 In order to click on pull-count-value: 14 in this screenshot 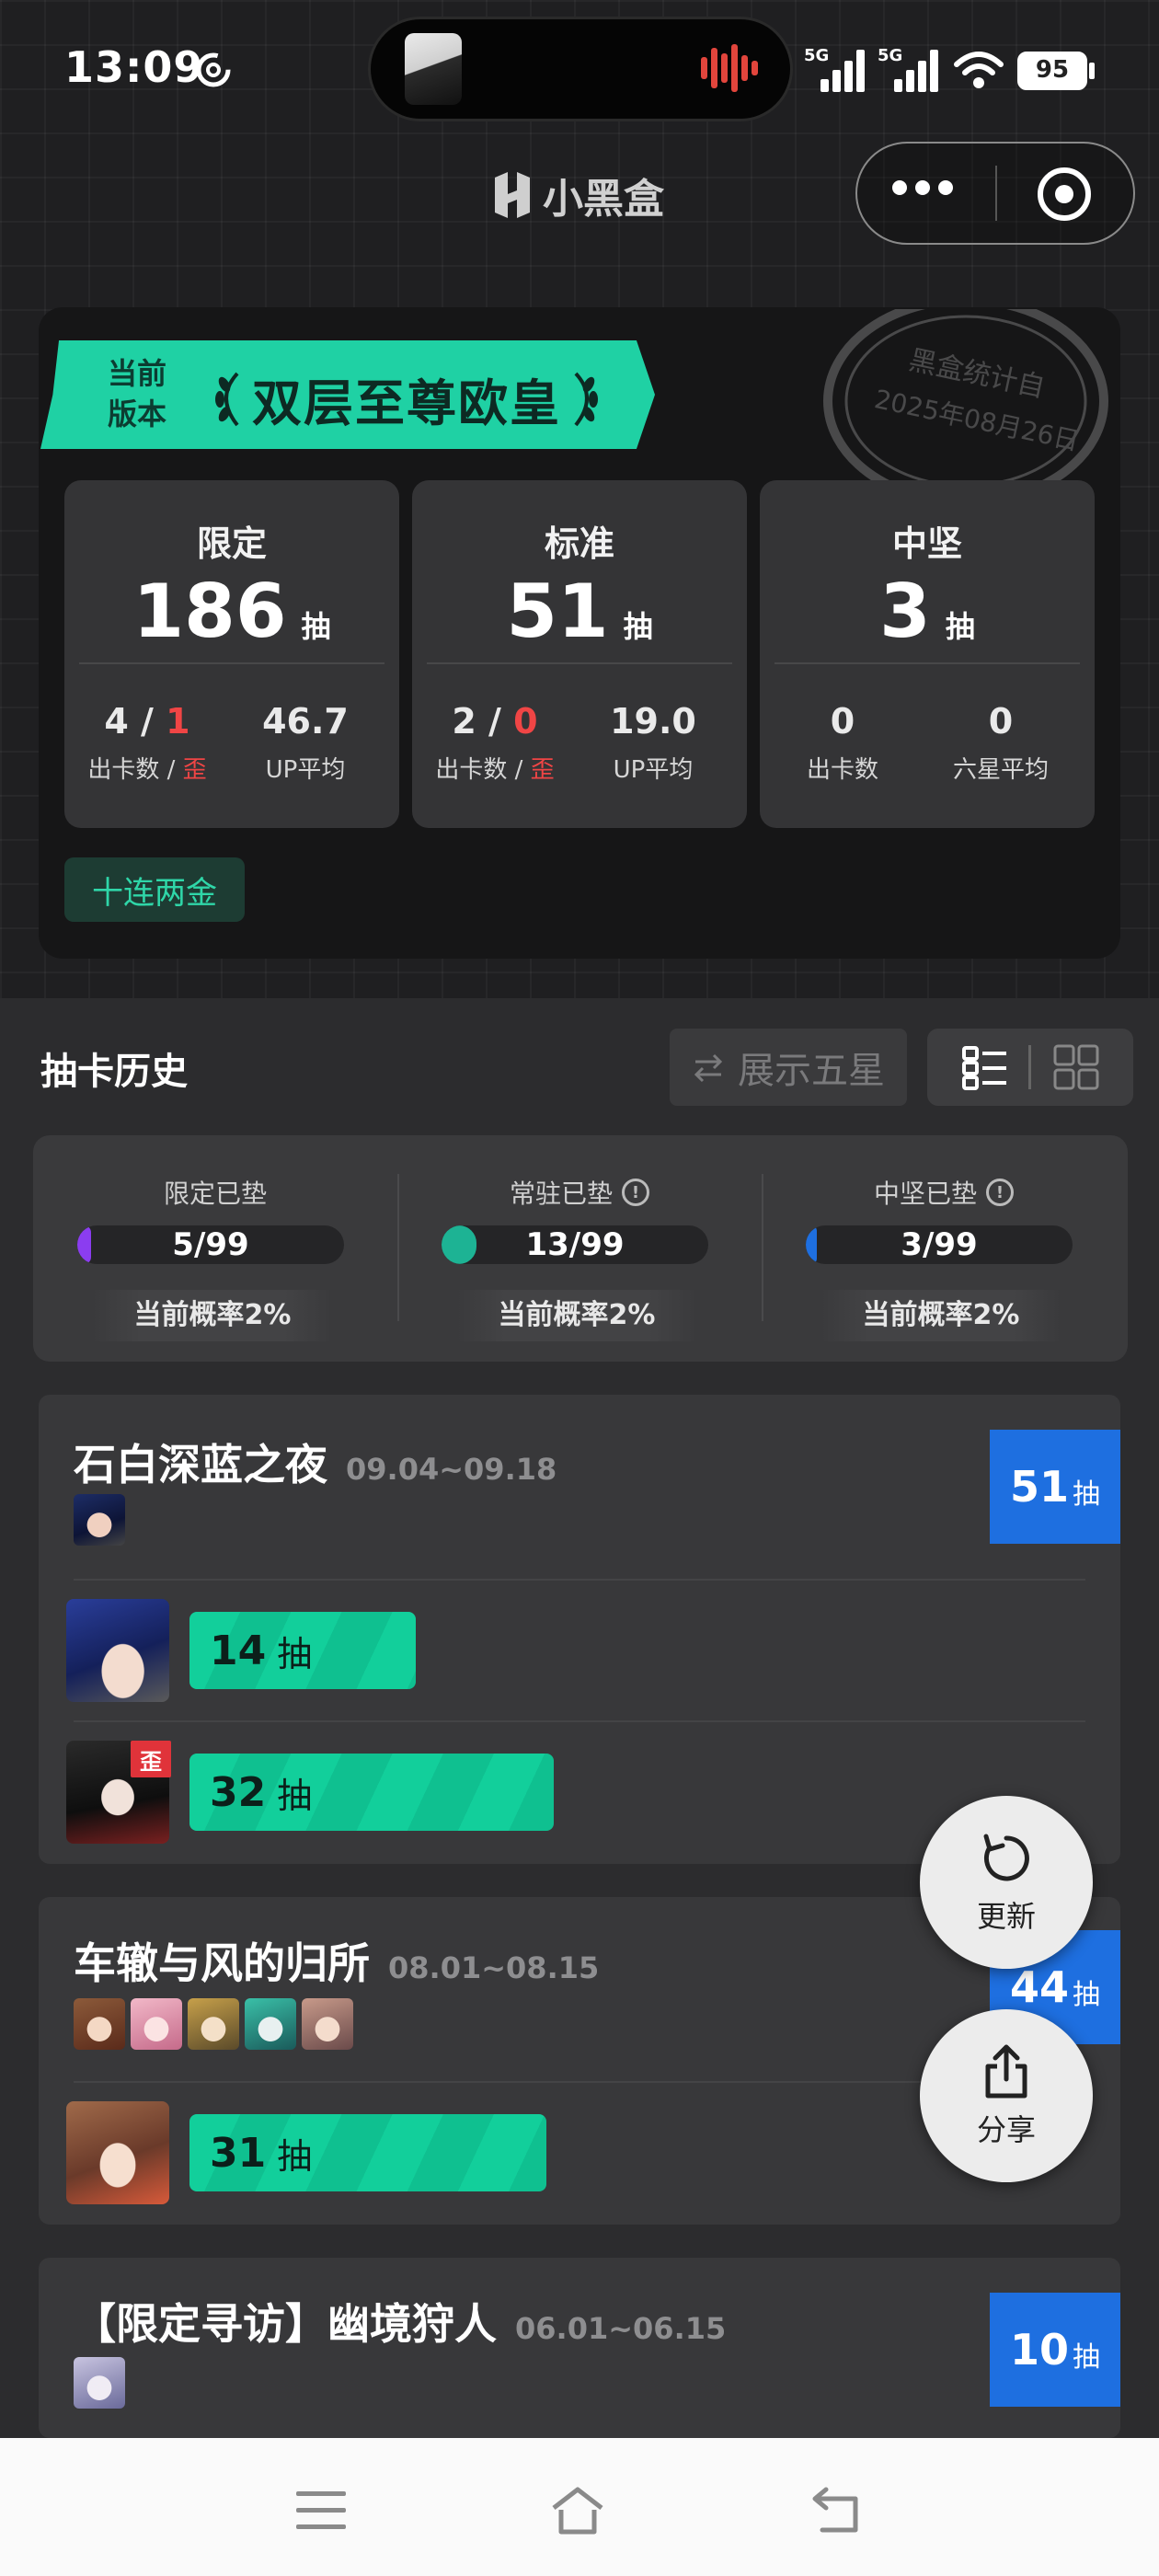, I will do `click(238, 1650)`.